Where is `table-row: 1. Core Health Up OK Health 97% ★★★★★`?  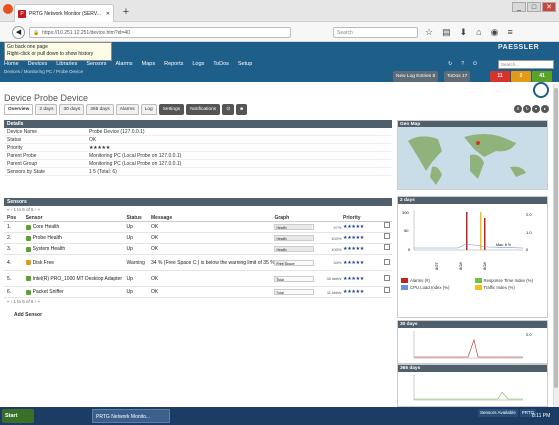 table-row: 1. Core Health Up OK Health 97% ★★★★★ is located at coordinates (198, 227).